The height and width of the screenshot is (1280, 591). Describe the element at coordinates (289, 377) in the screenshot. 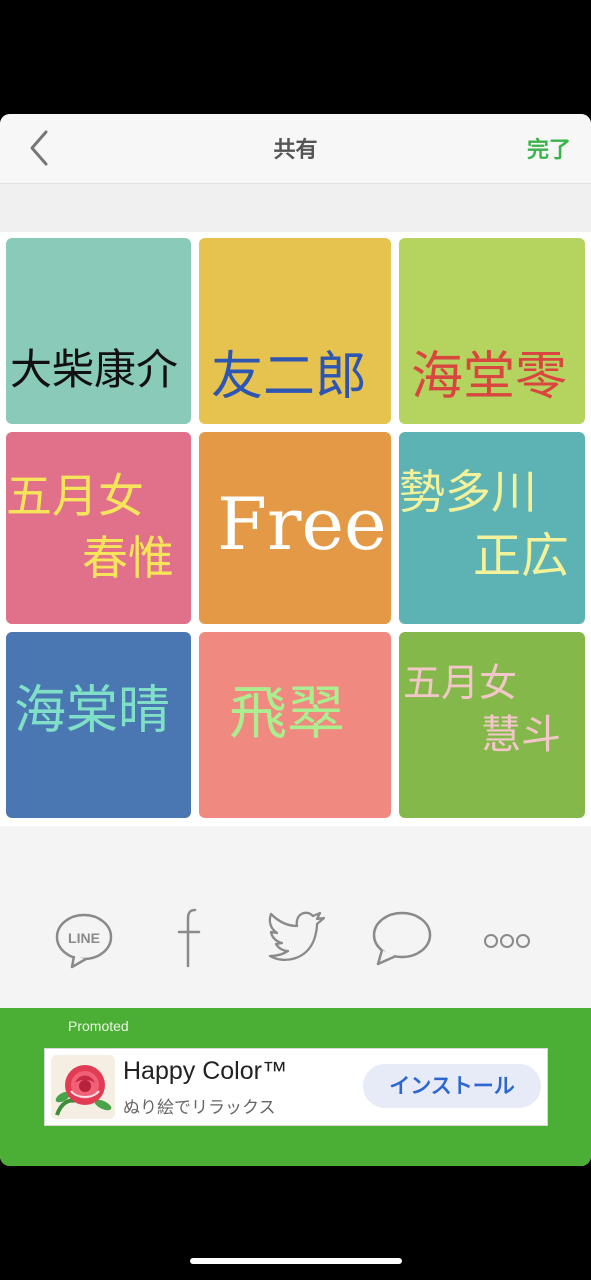

I see `tile-text: 友二郎` at that location.